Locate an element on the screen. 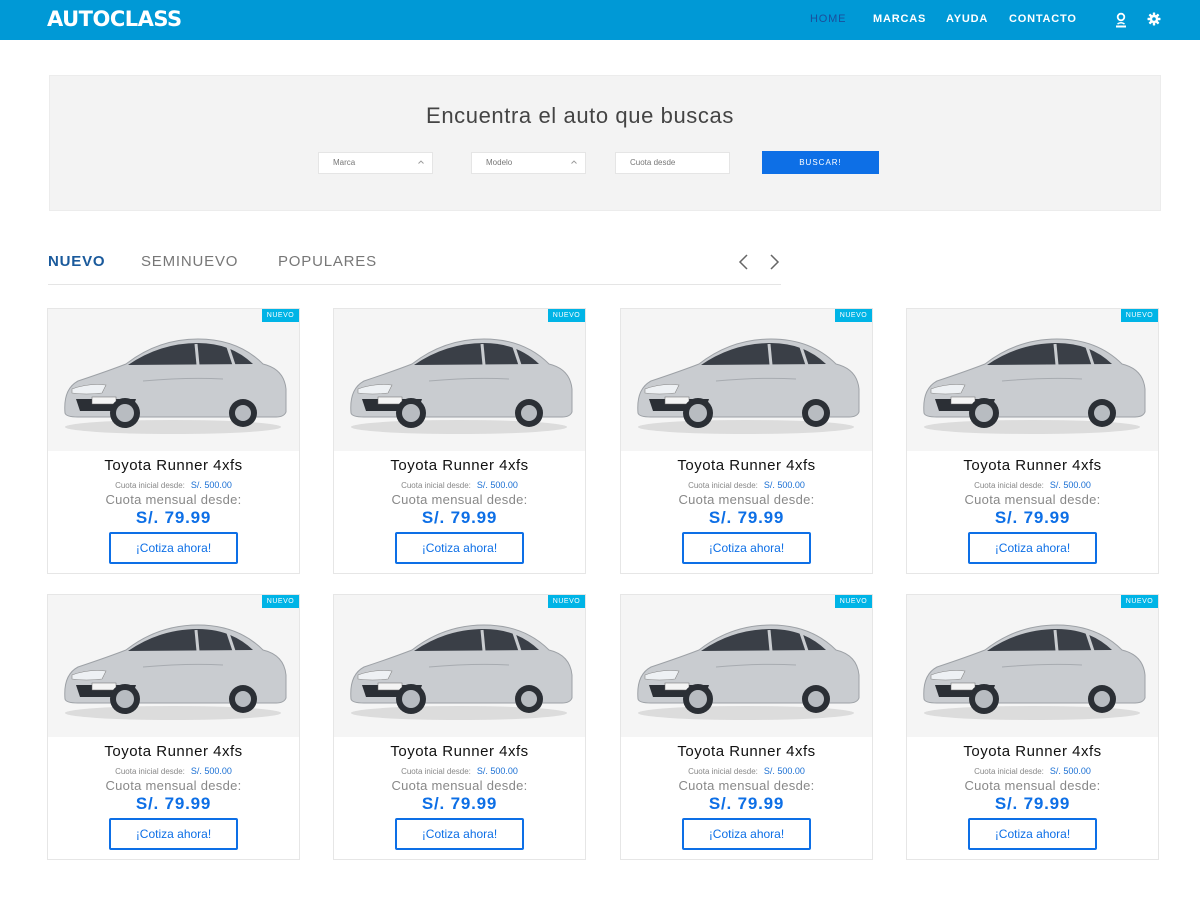  chevron-left-icon is located at coordinates (745, 262).